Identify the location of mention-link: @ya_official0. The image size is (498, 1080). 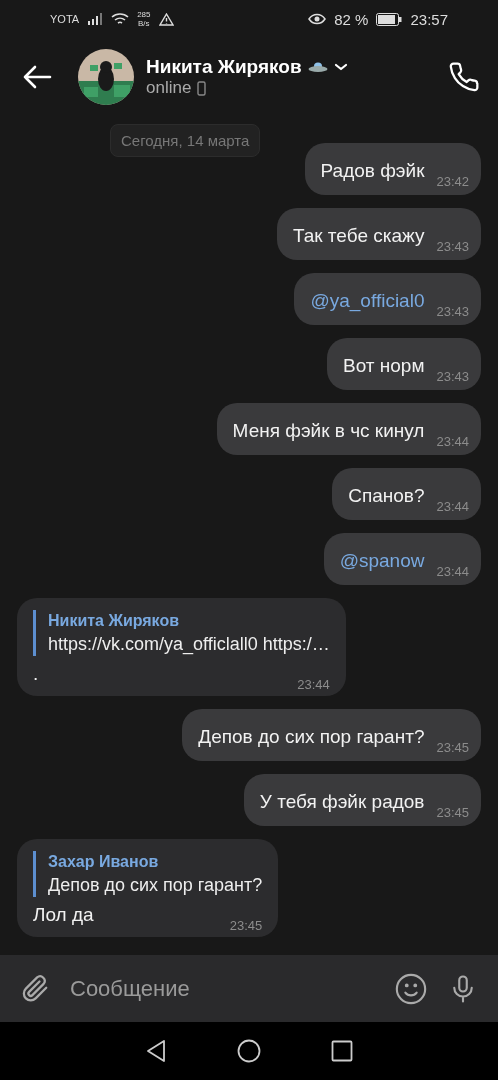
(367, 301).